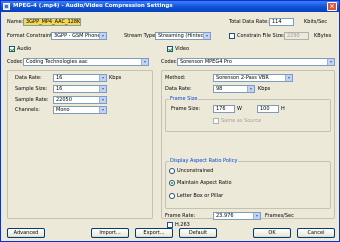 This screenshot has height=242, width=340. What do you see at coordinates (241, 121) in the screenshot?
I see `same-as-source-label: Same as Source` at bounding box center [241, 121].